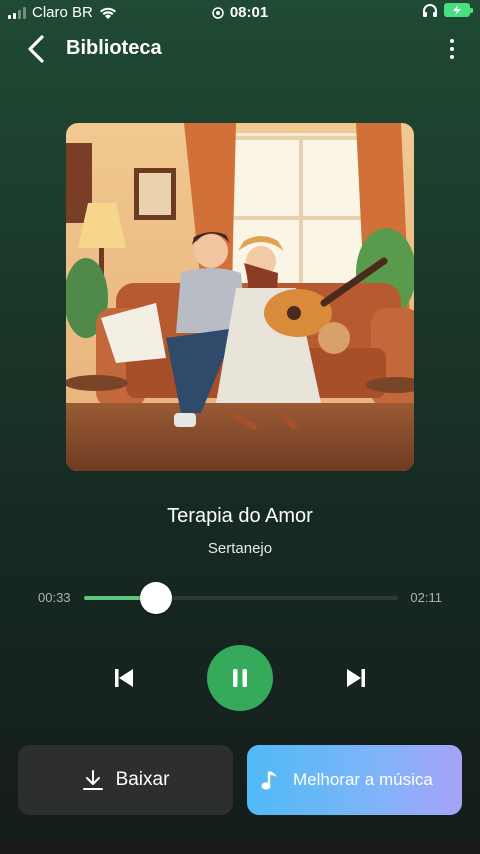 The image size is (480, 854). Describe the element at coordinates (240, 49) in the screenshot. I see `header: Biblioteca` at that location.